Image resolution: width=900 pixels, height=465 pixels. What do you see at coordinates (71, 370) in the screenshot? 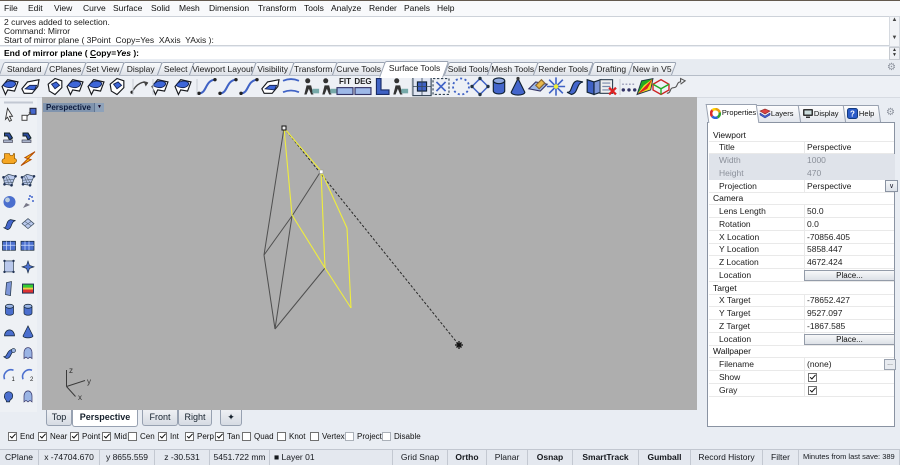
I see `svg-text: z` at bounding box center [71, 370].